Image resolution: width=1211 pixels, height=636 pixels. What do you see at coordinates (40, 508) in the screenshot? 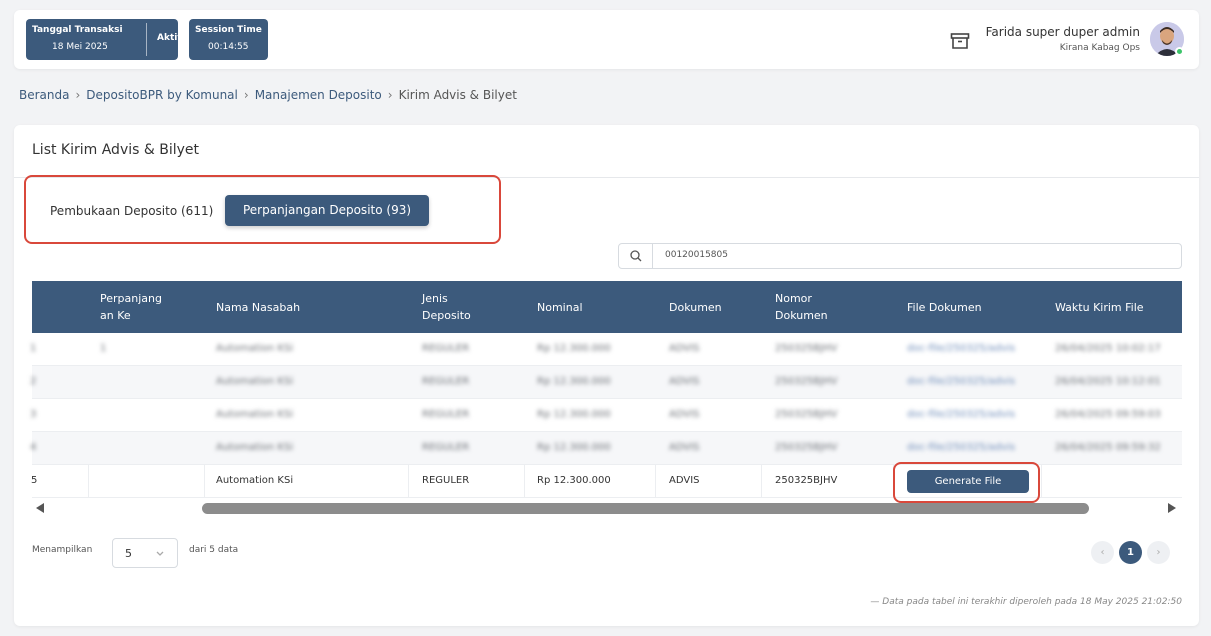
I see `scroll-left-arrow` at bounding box center [40, 508].